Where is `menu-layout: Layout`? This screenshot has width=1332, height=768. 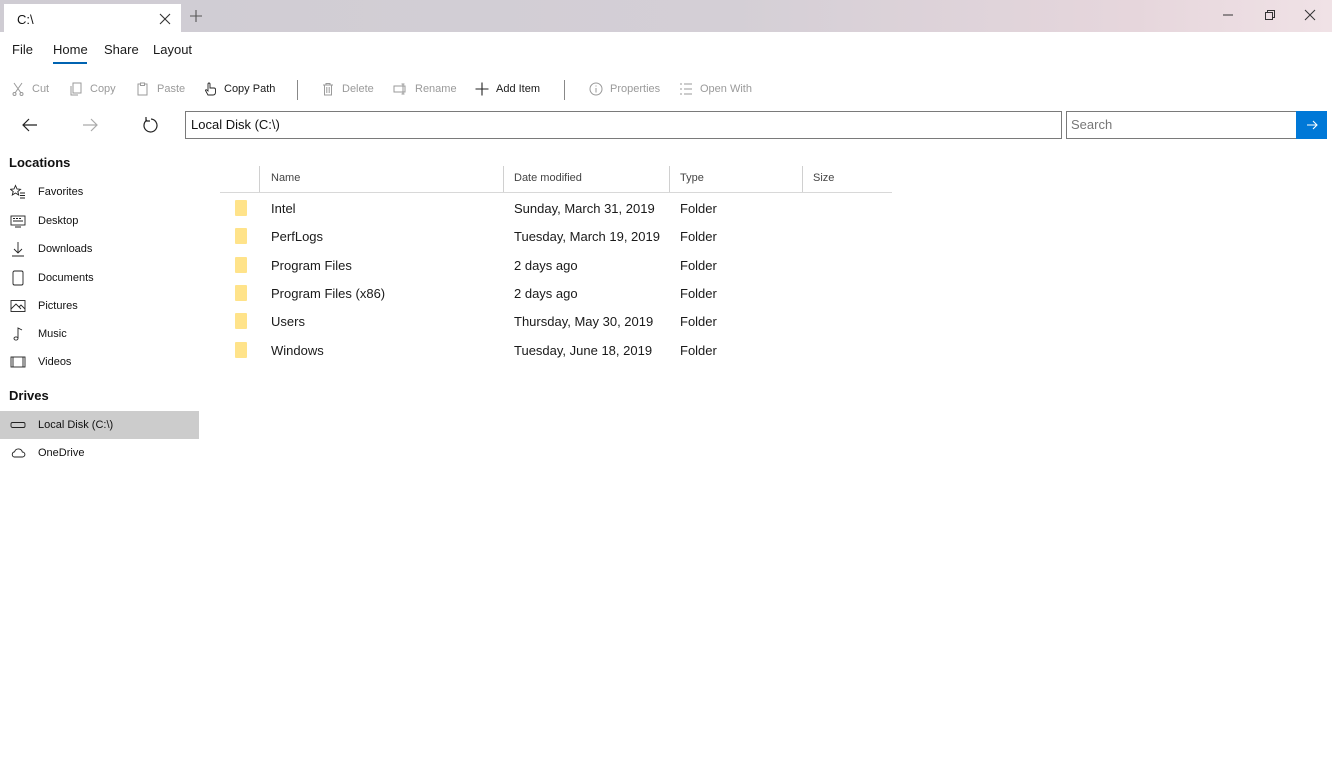
menu-layout: Layout is located at coordinates (172, 49).